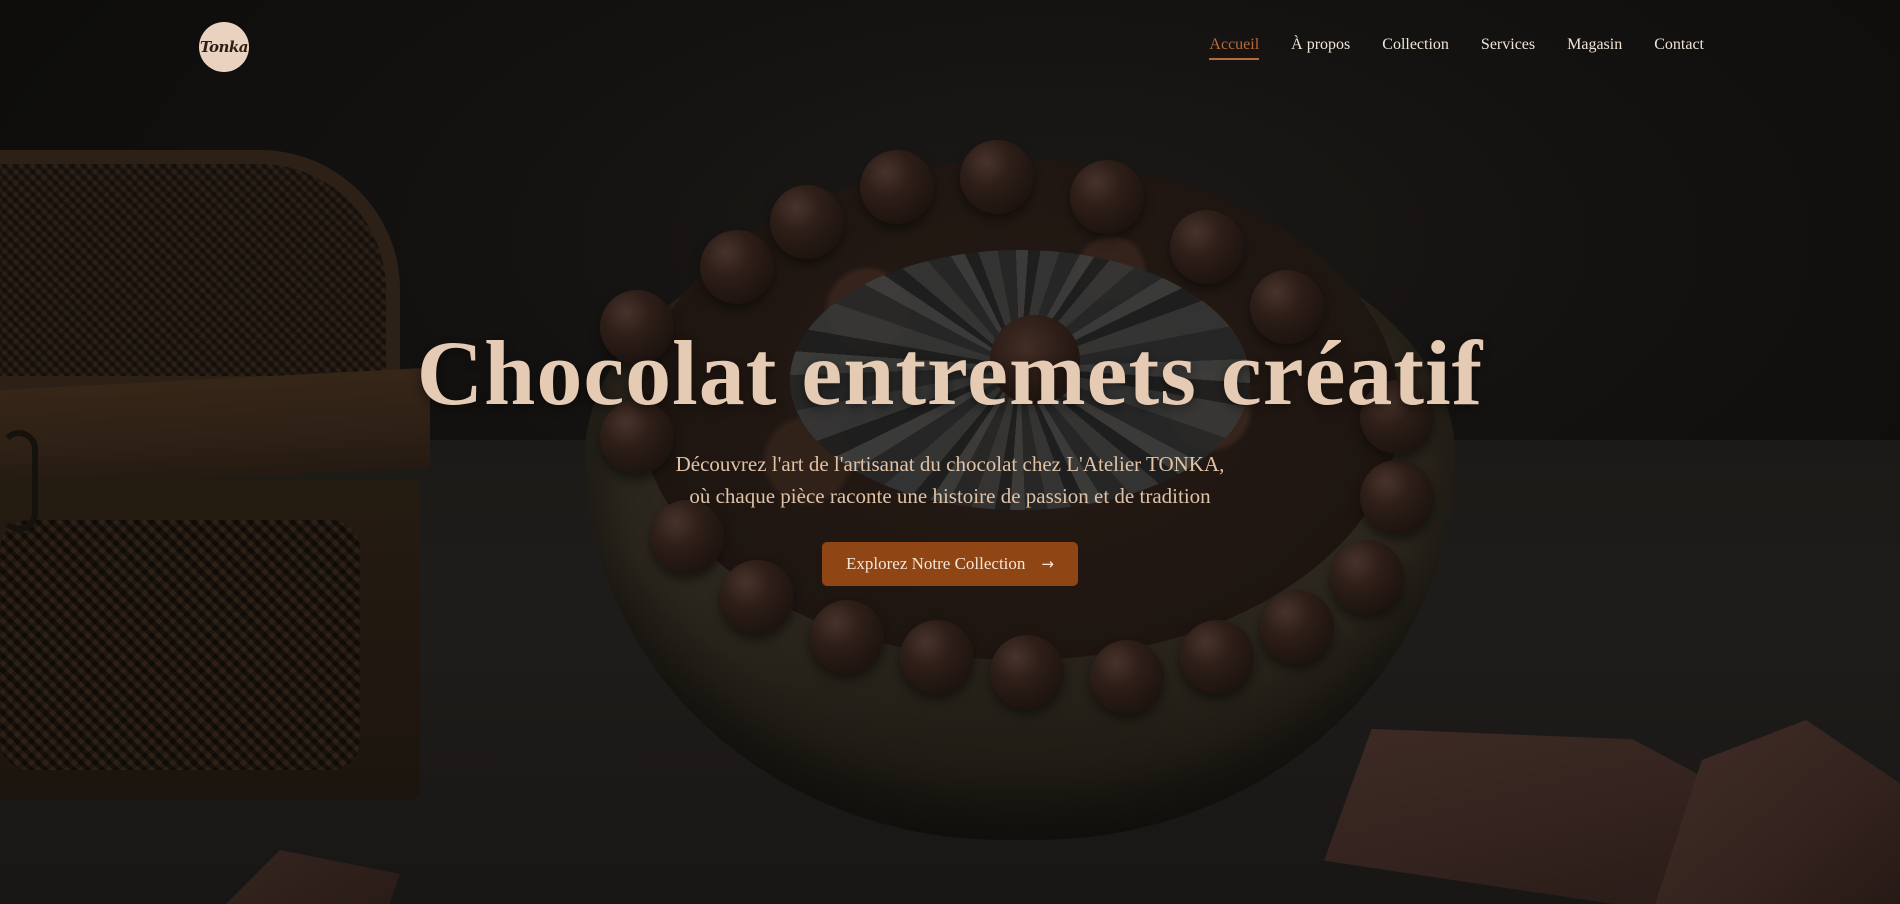  I want to click on tonka-logo-icon: Tonka, so click(224, 47).